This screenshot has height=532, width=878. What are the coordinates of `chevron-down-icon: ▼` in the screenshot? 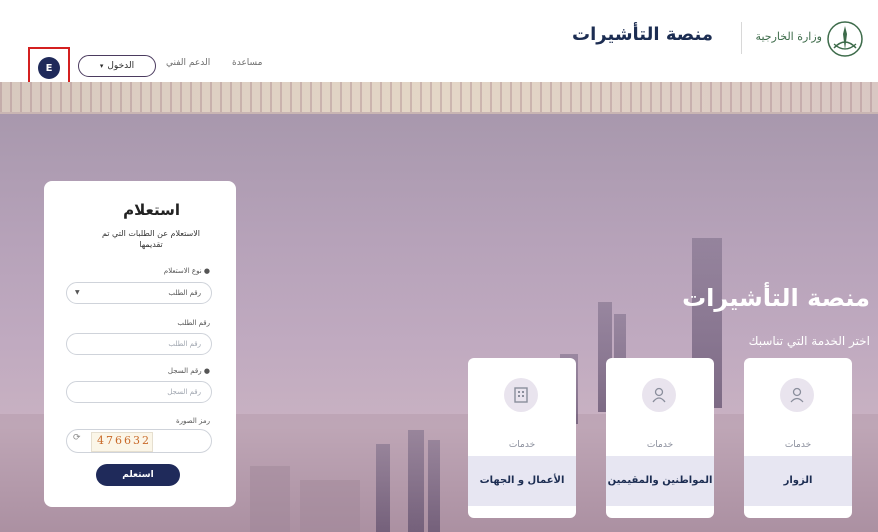 It's located at (77, 292).